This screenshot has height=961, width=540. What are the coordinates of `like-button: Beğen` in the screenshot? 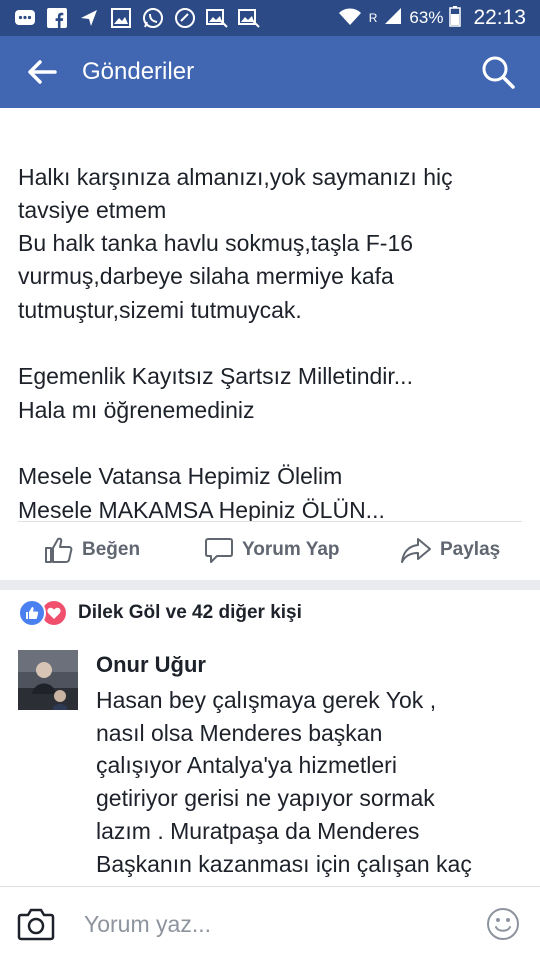 It's located at (92, 550).